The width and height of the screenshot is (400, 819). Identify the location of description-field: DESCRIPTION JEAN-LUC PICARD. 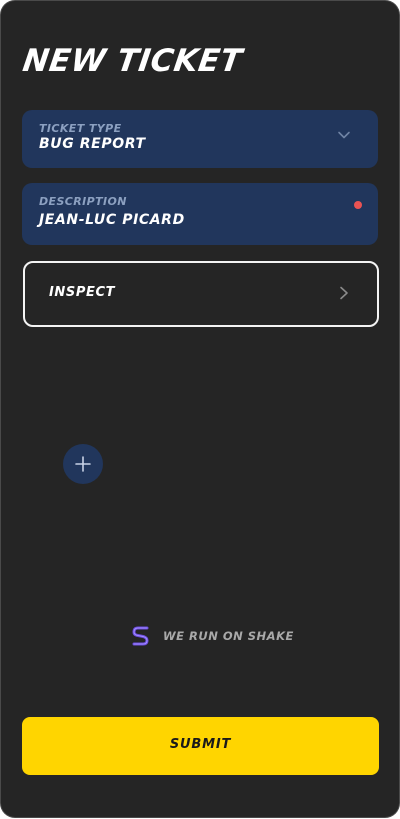
(200, 214).